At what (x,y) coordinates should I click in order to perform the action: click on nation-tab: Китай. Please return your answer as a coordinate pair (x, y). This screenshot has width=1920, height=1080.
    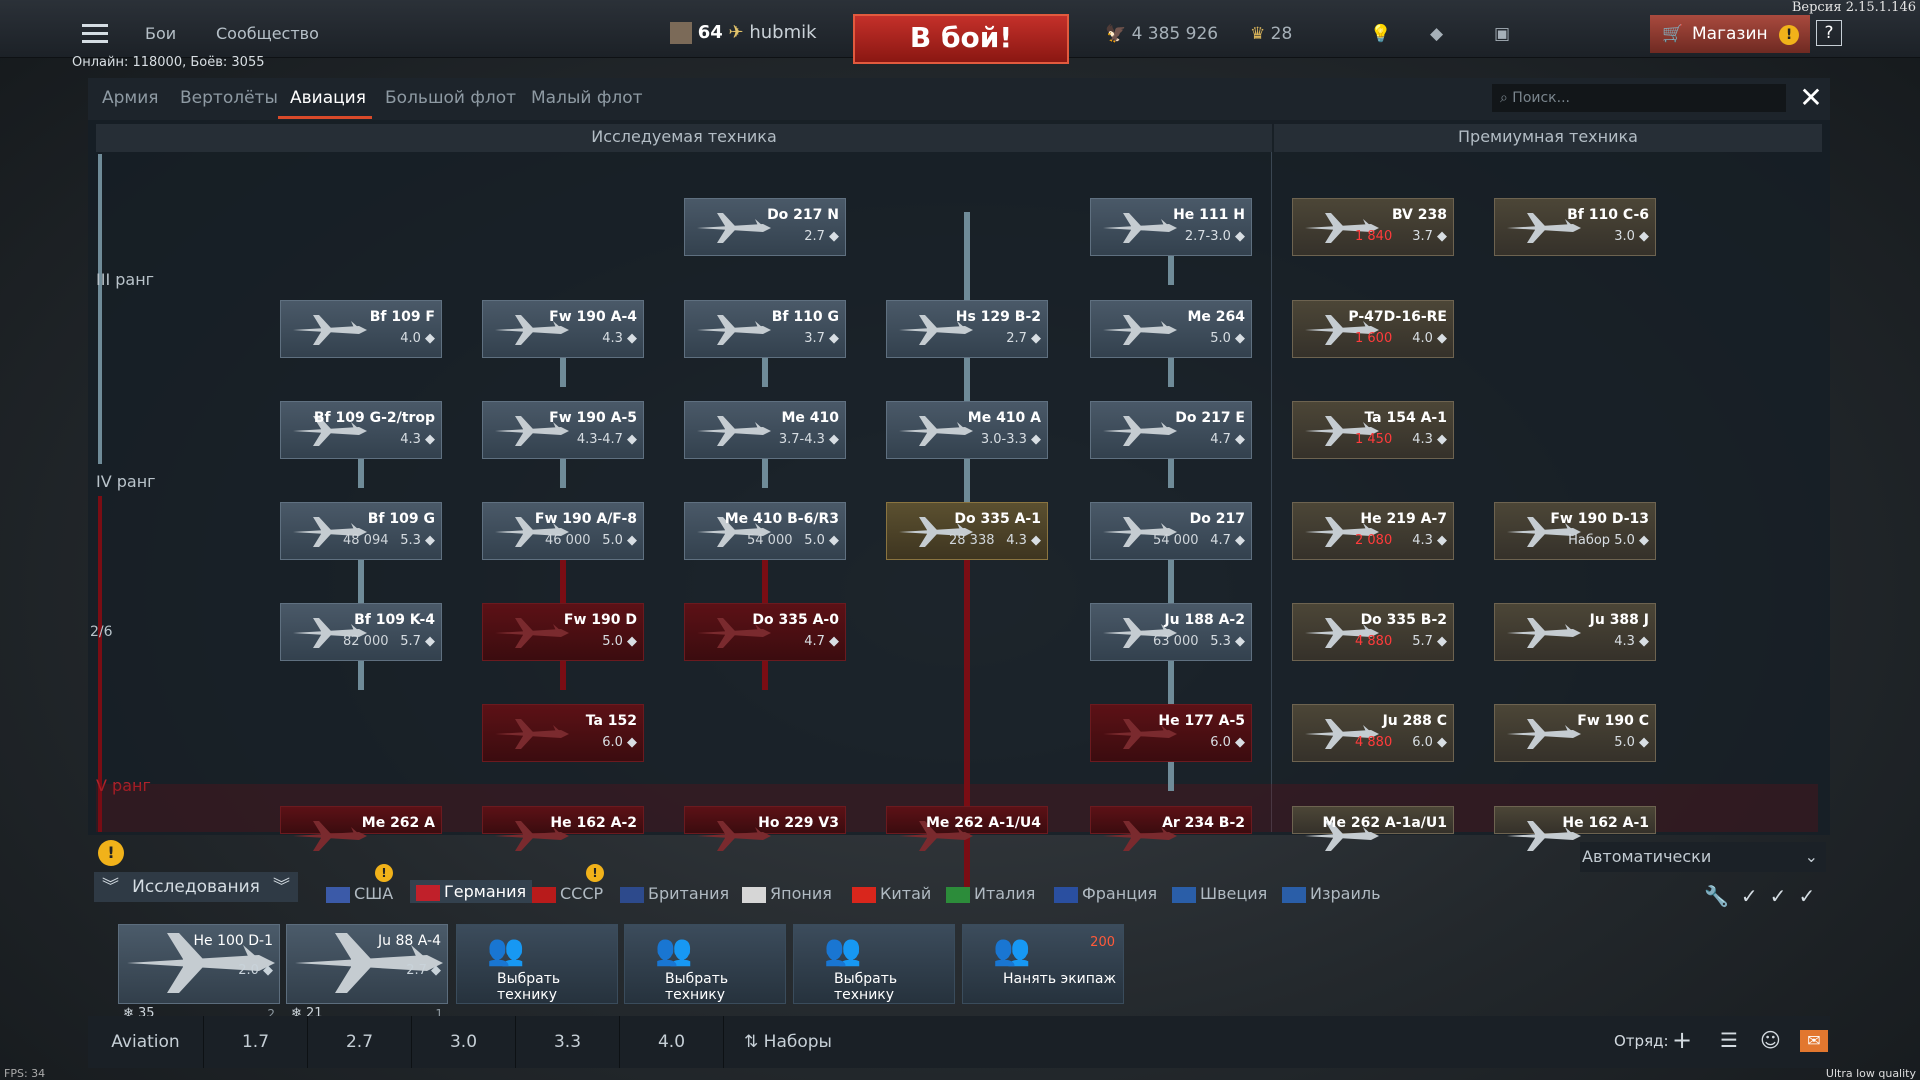
    Looking at the image, I should click on (891, 893).